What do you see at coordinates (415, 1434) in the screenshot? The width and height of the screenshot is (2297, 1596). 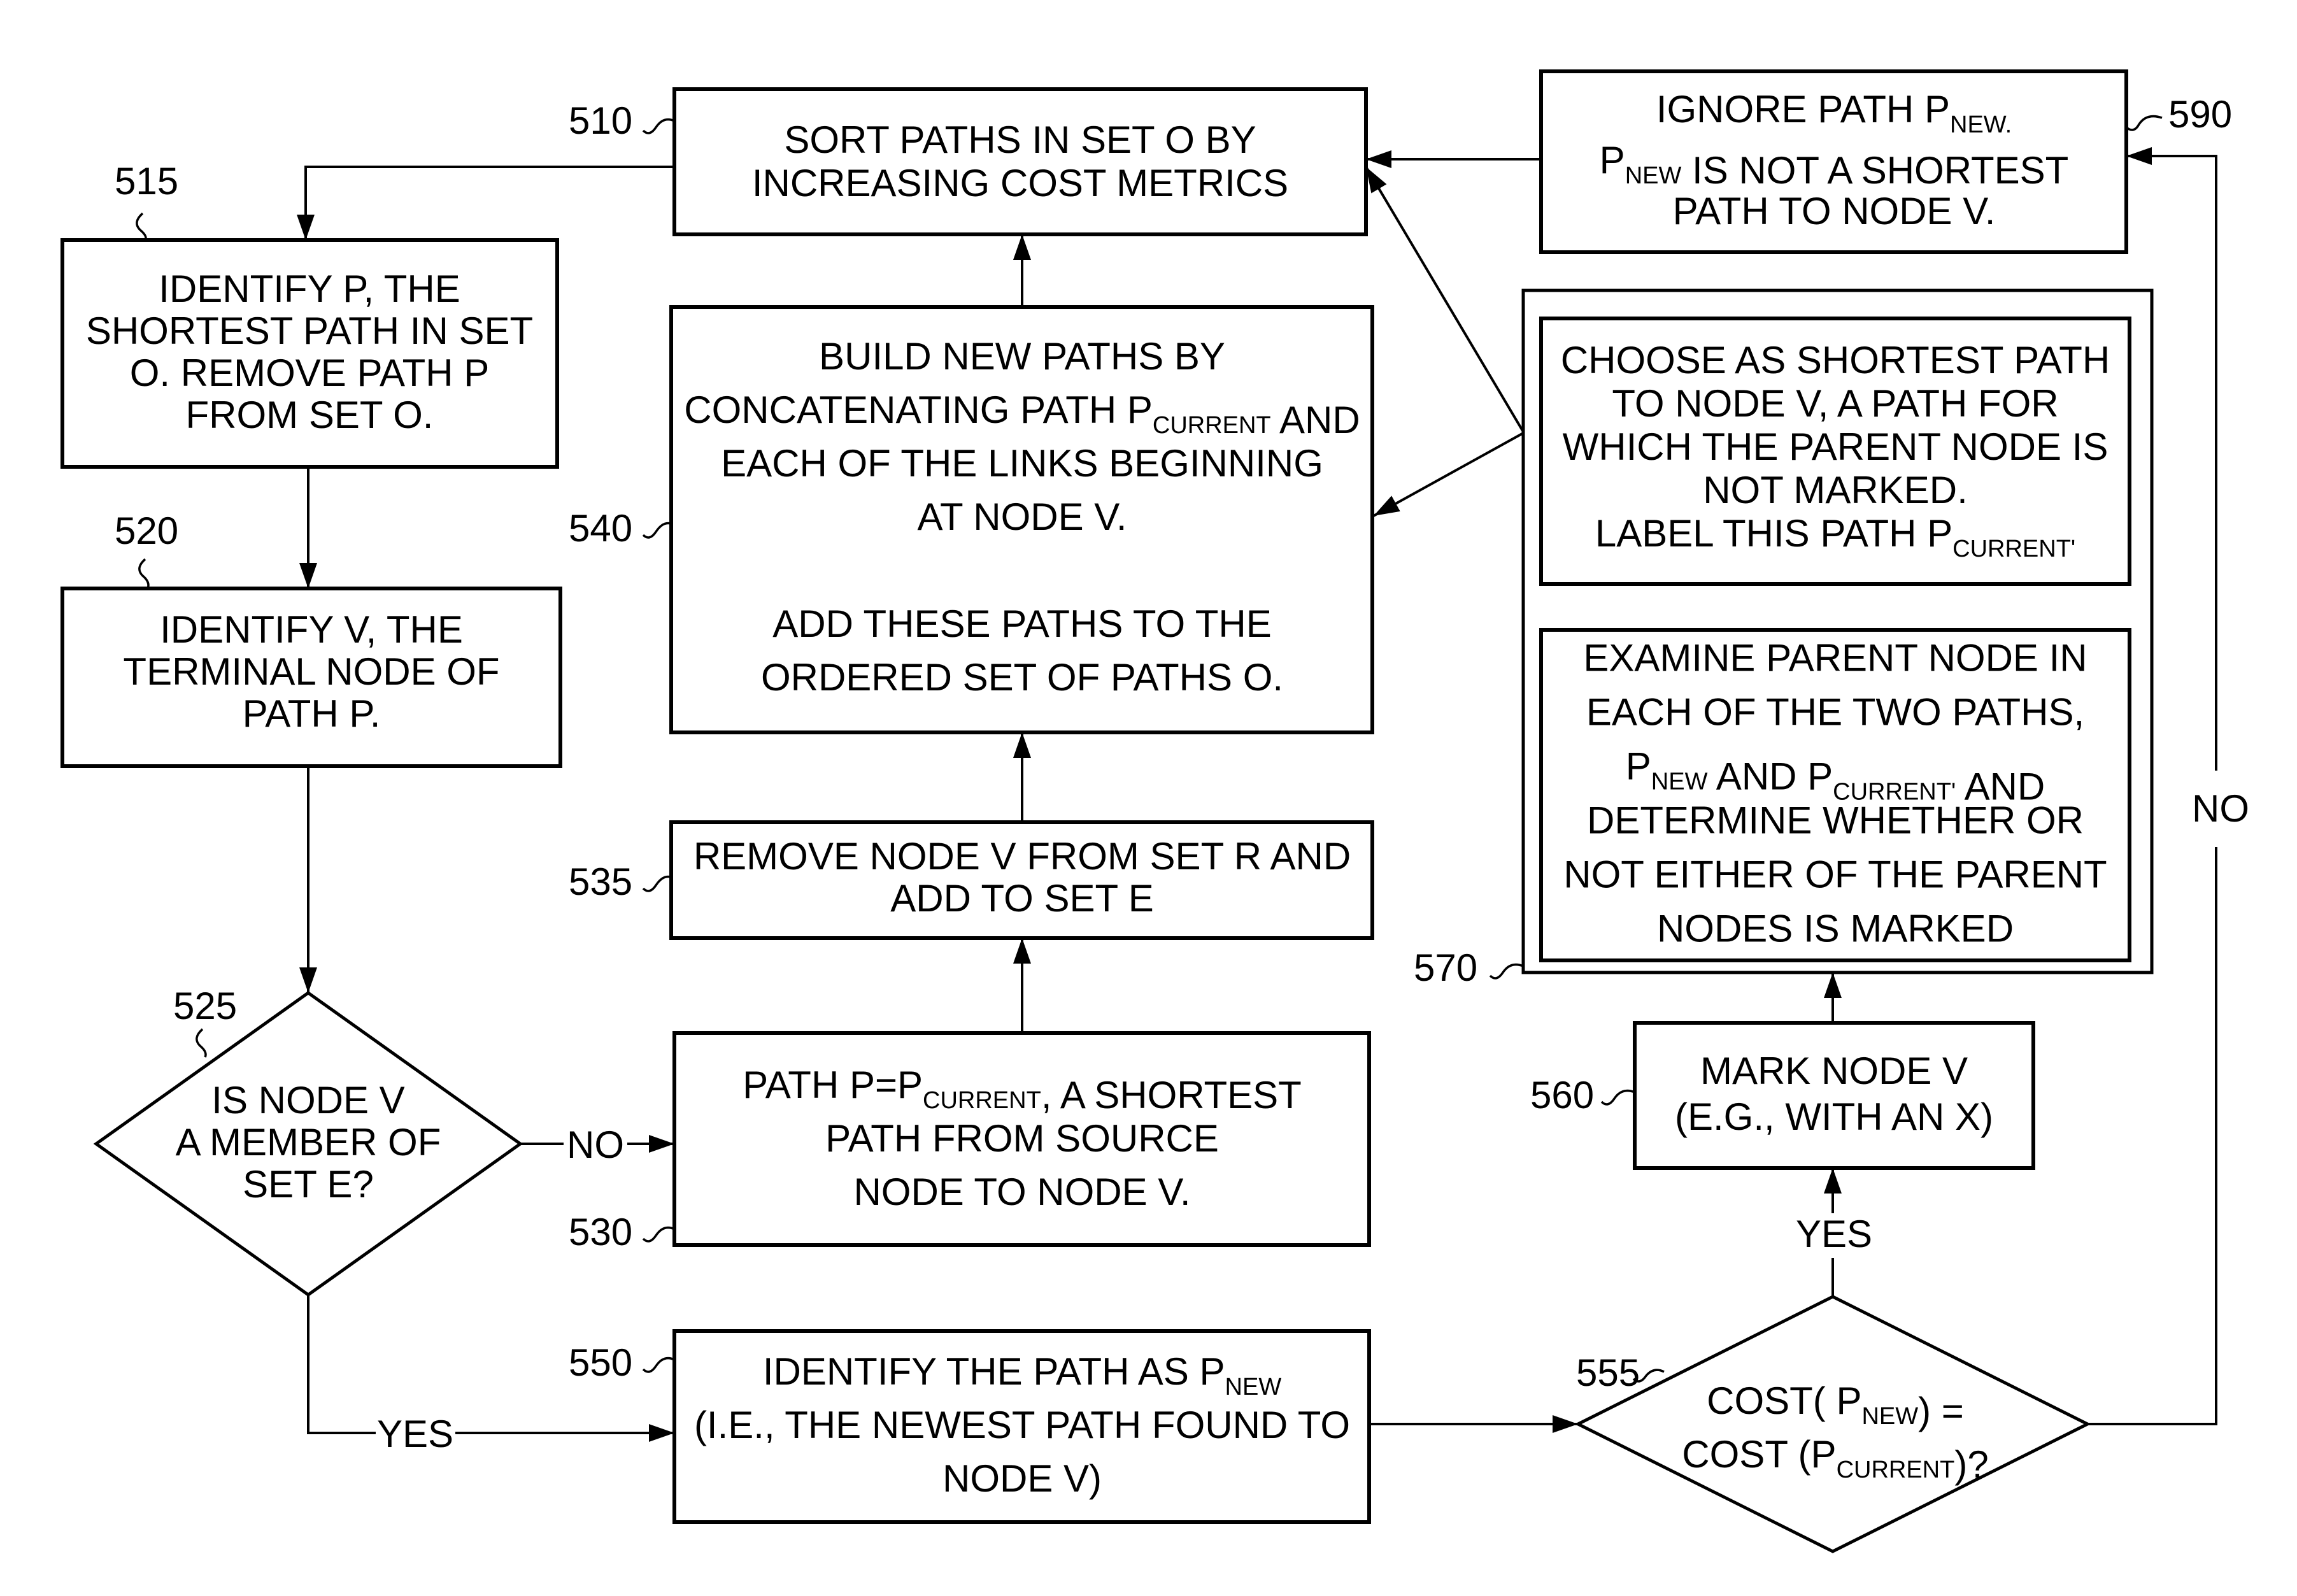 I see `label-yes-525: YES` at bounding box center [415, 1434].